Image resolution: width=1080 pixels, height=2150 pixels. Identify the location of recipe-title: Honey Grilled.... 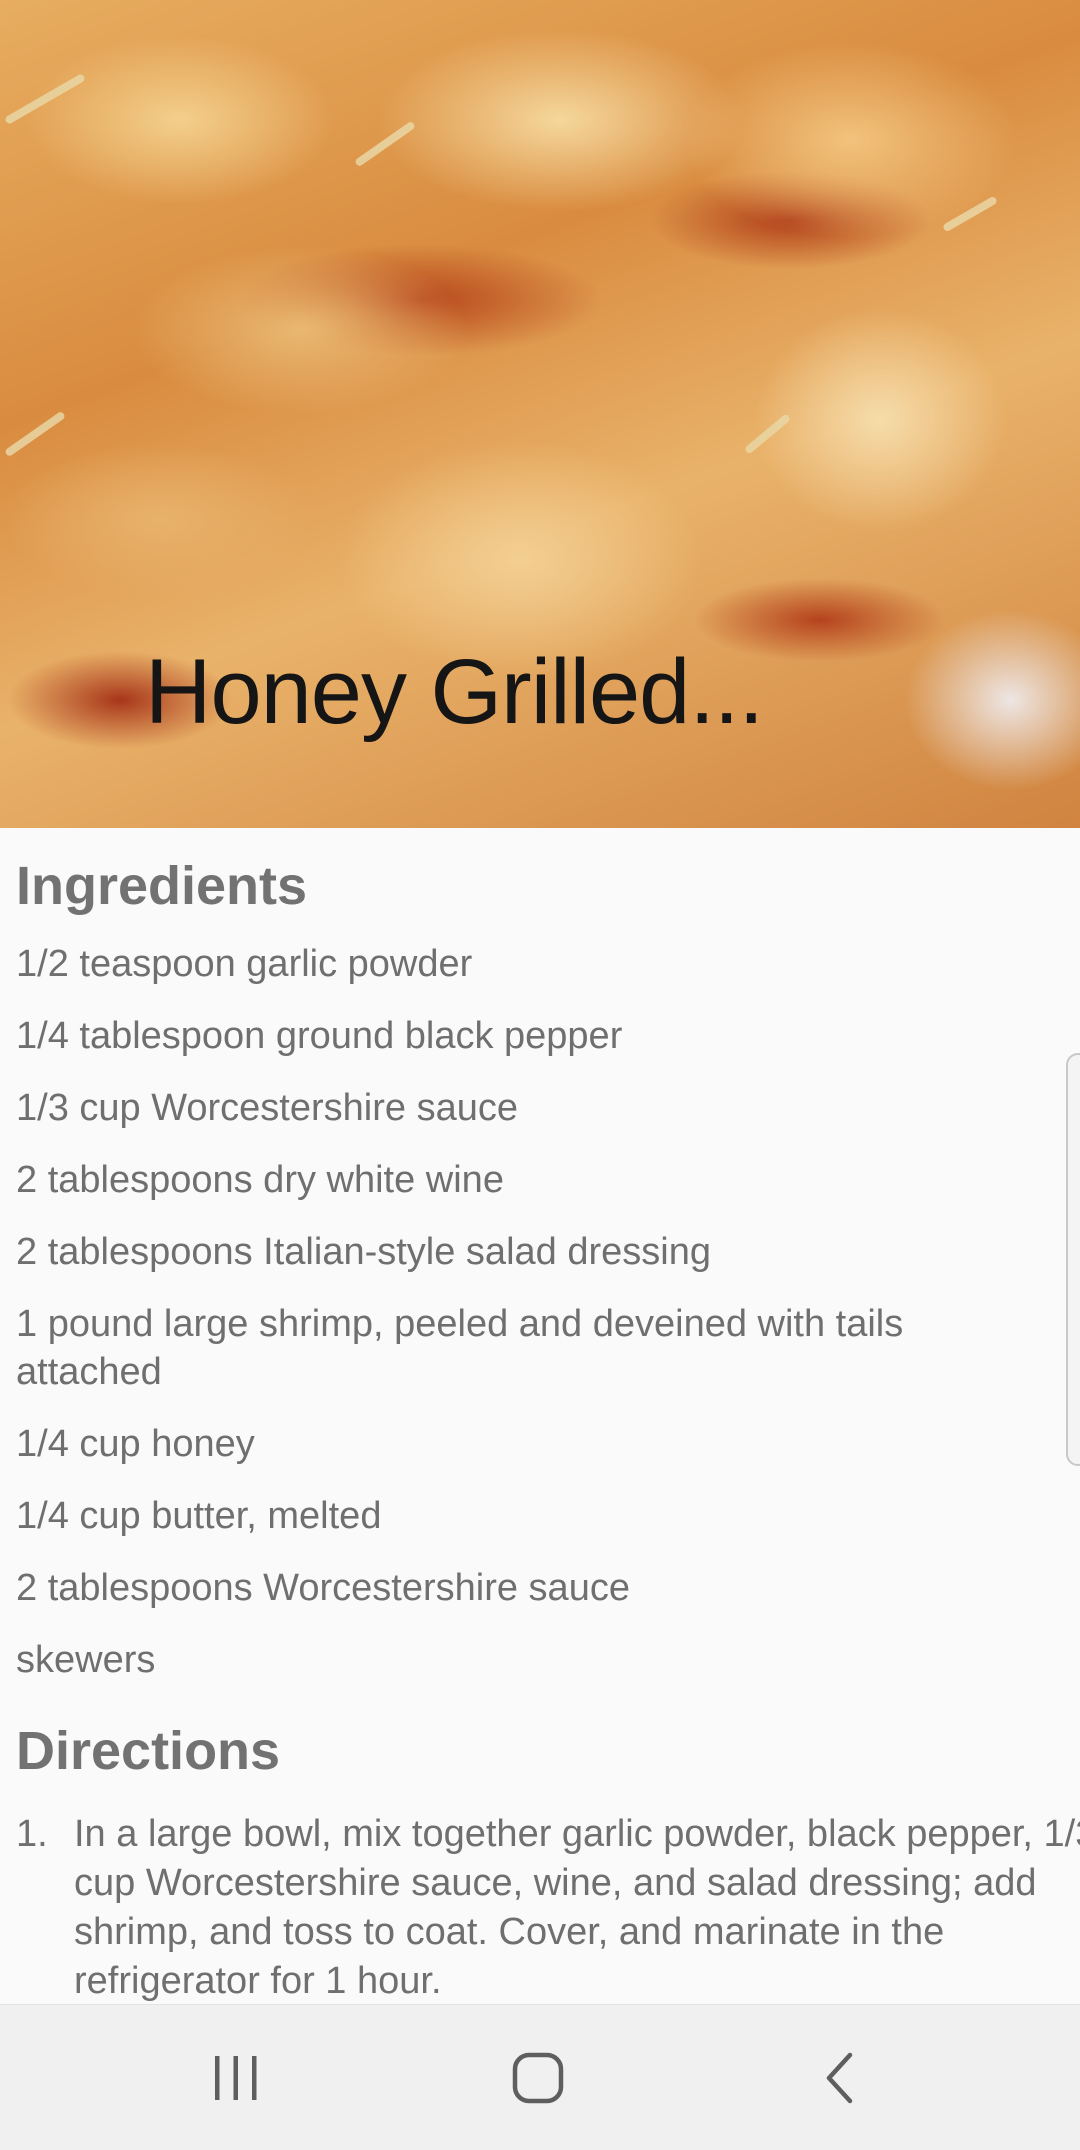
(454, 692).